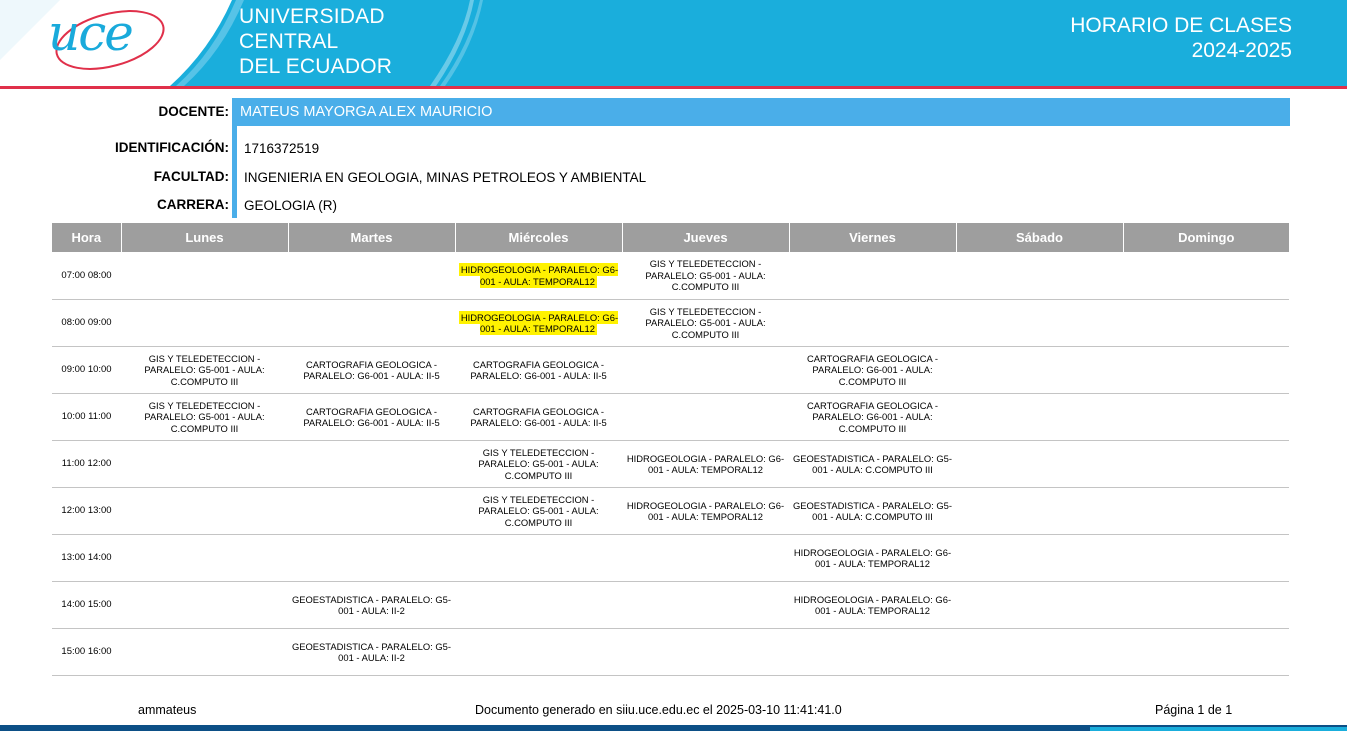 Image resolution: width=1347 pixels, height=731 pixels. Describe the element at coordinates (86, 464) in the screenshot. I see `hora-cell: 11:00 12:00` at that location.